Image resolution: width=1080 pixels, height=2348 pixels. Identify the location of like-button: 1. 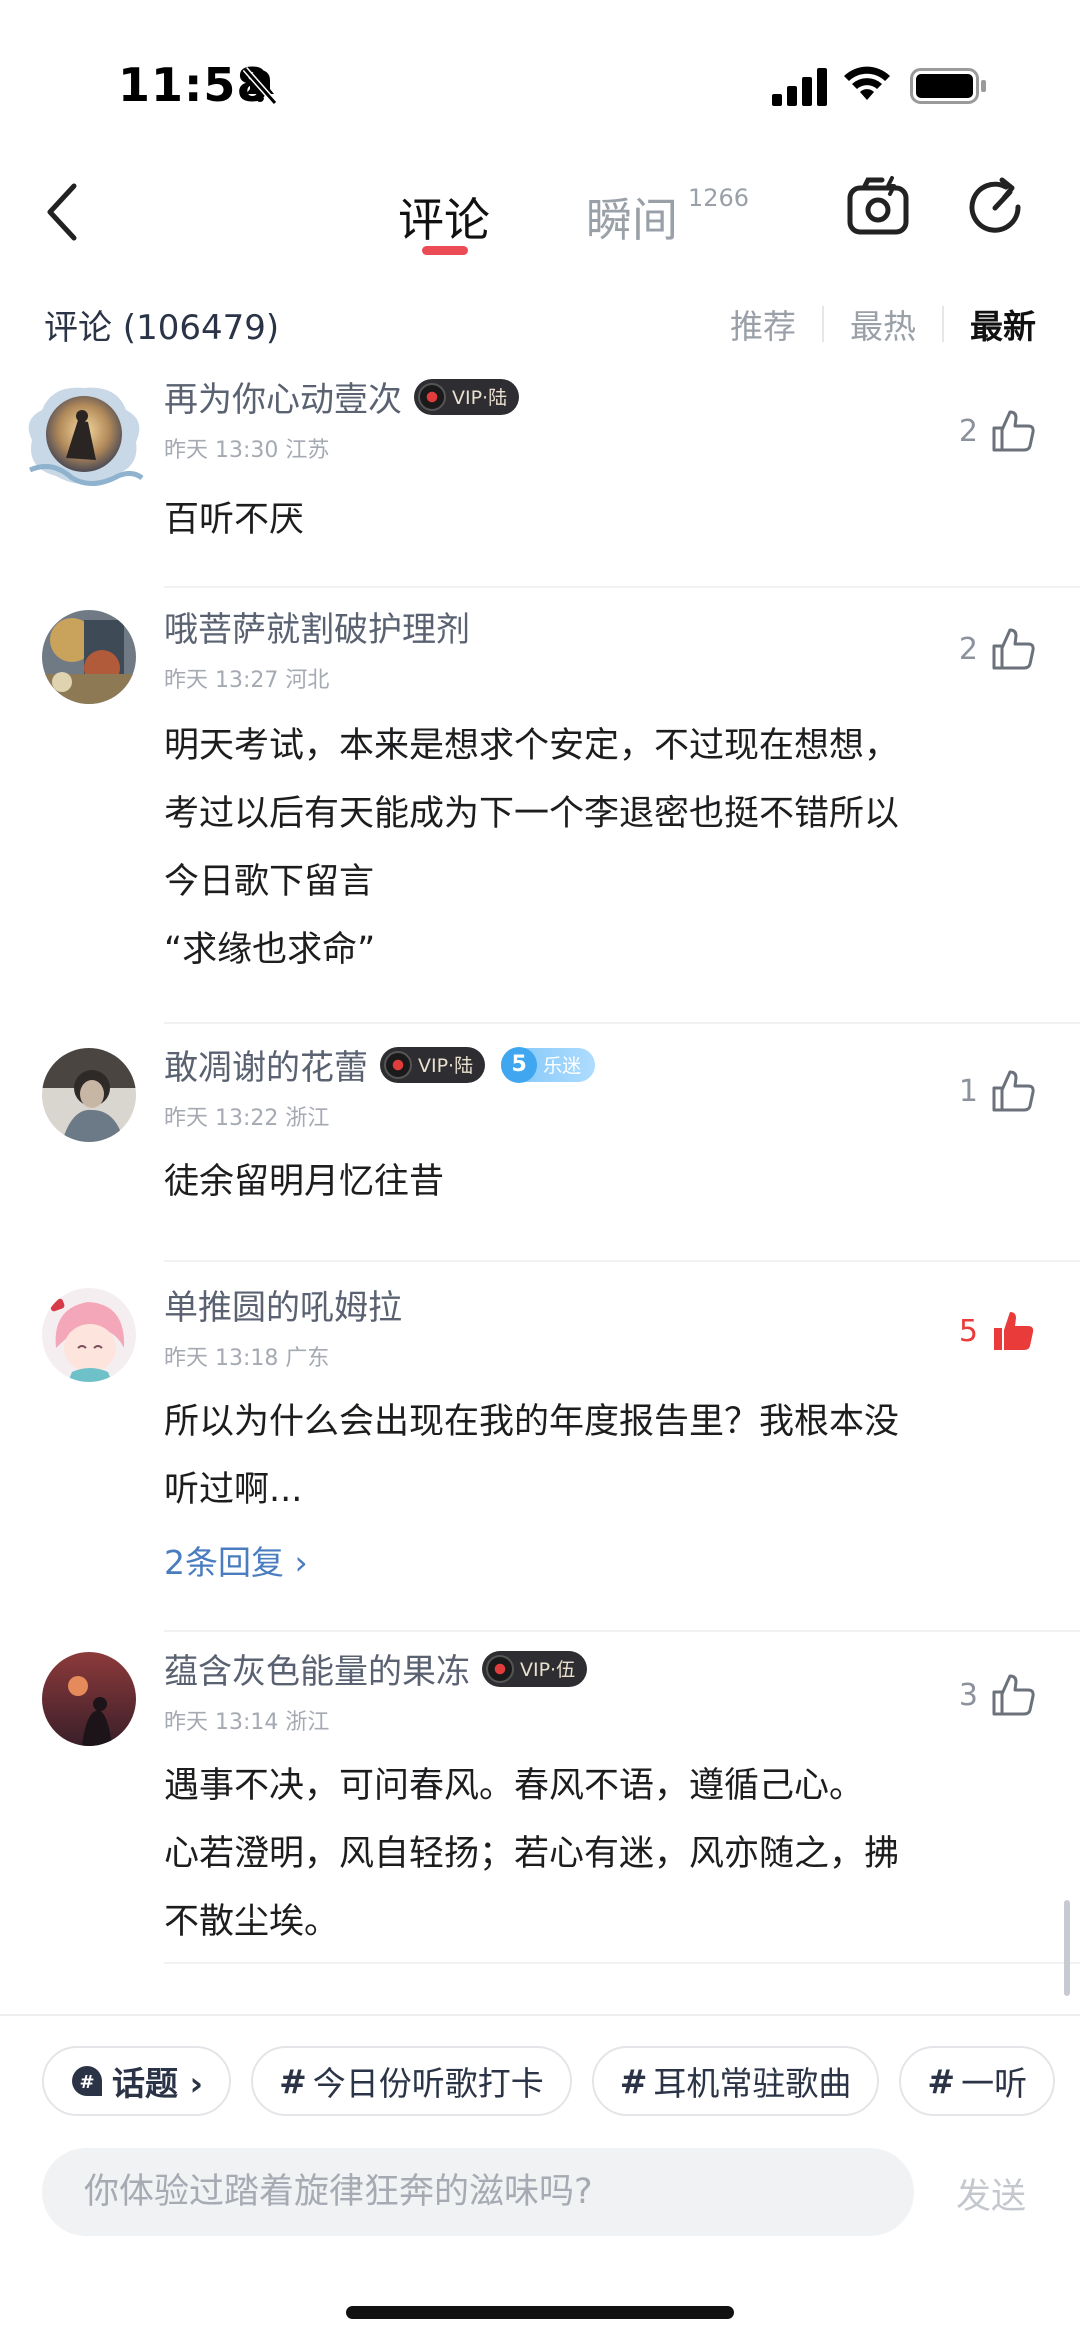
(997, 1091).